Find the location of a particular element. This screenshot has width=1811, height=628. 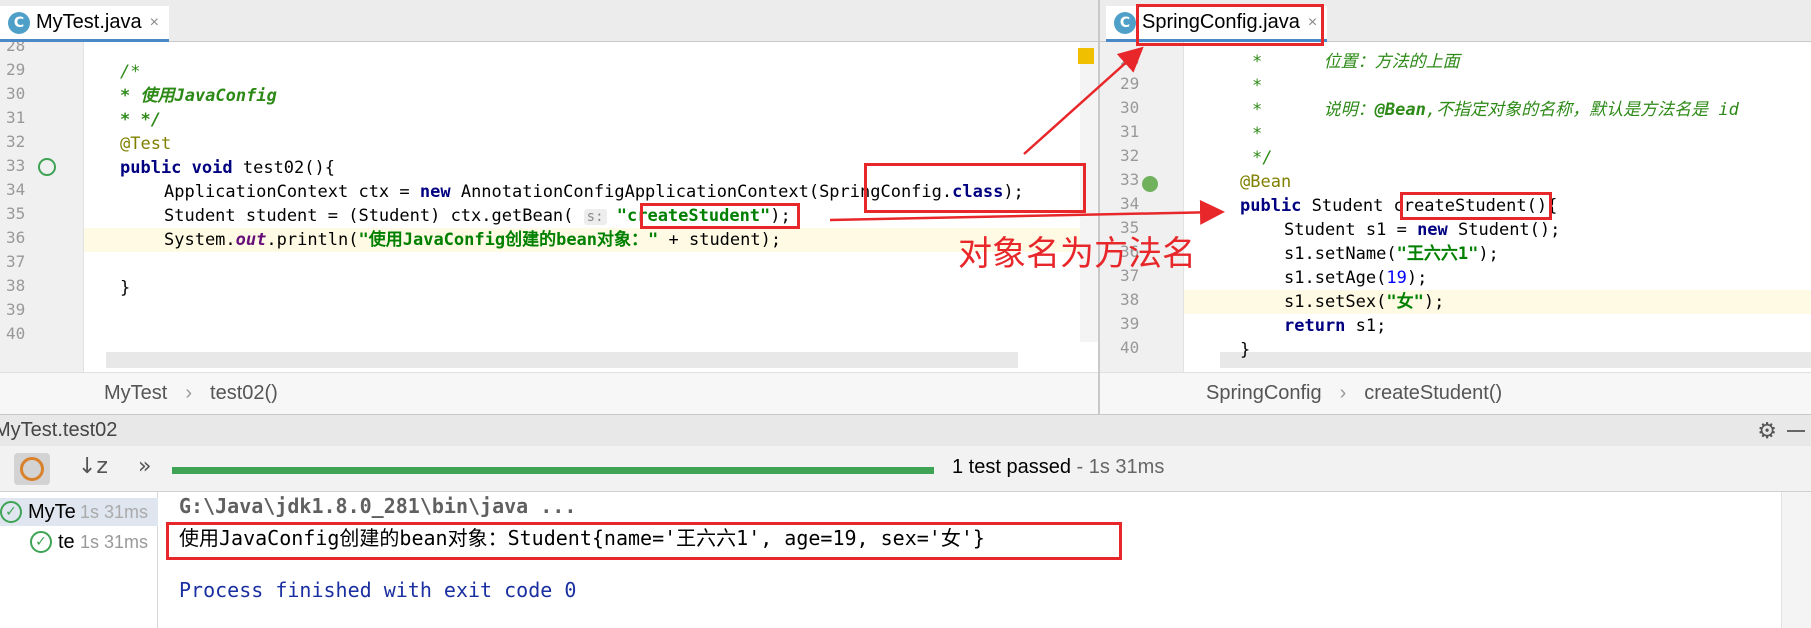

arrow-to-method is located at coordinates (1027, 212).